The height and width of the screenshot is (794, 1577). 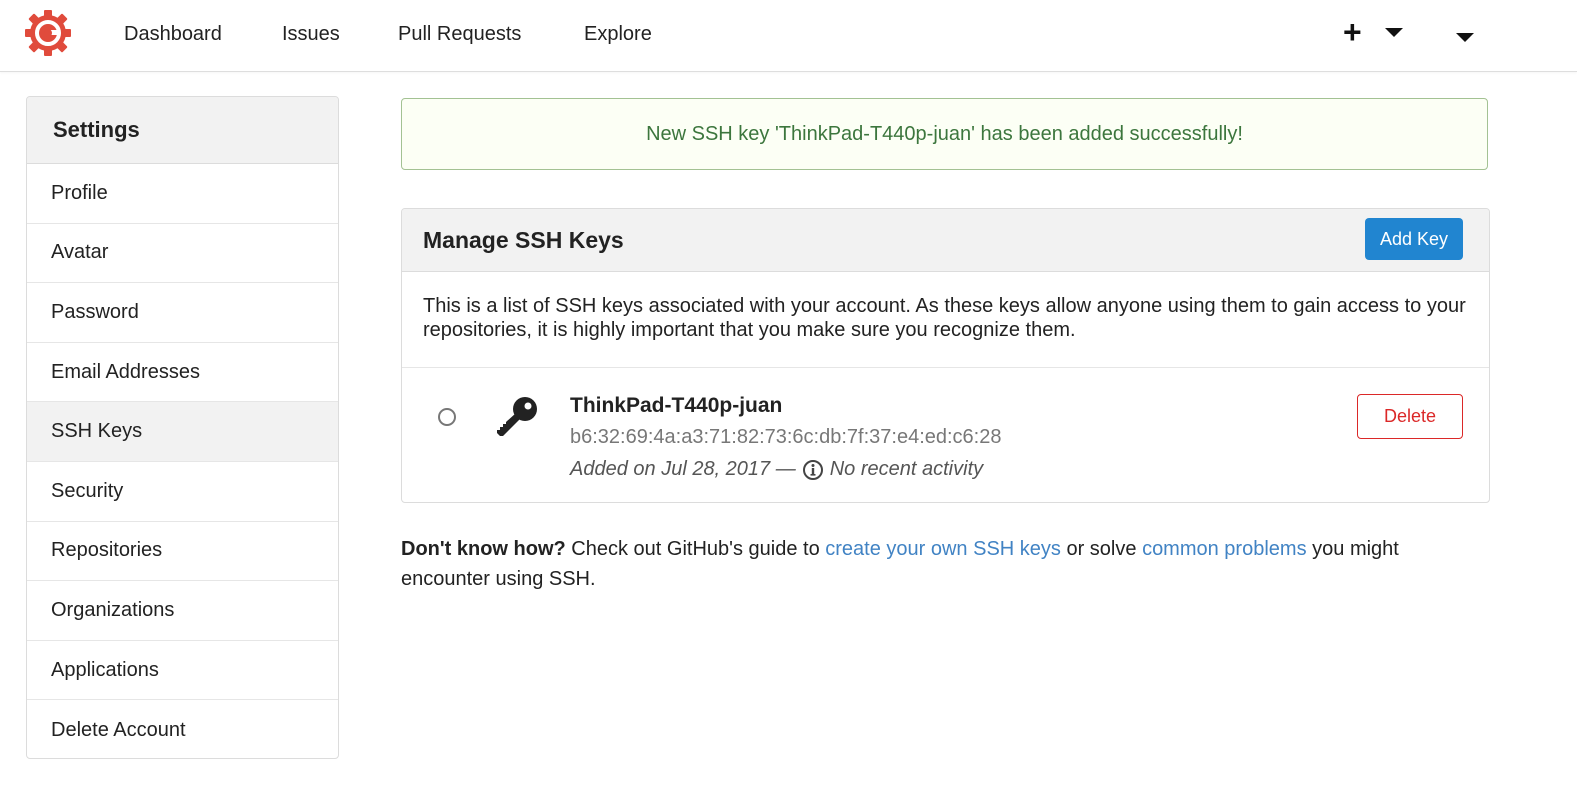 What do you see at coordinates (1352, 32) in the screenshot?
I see `plus-icon: +` at bounding box center [1352, 32].